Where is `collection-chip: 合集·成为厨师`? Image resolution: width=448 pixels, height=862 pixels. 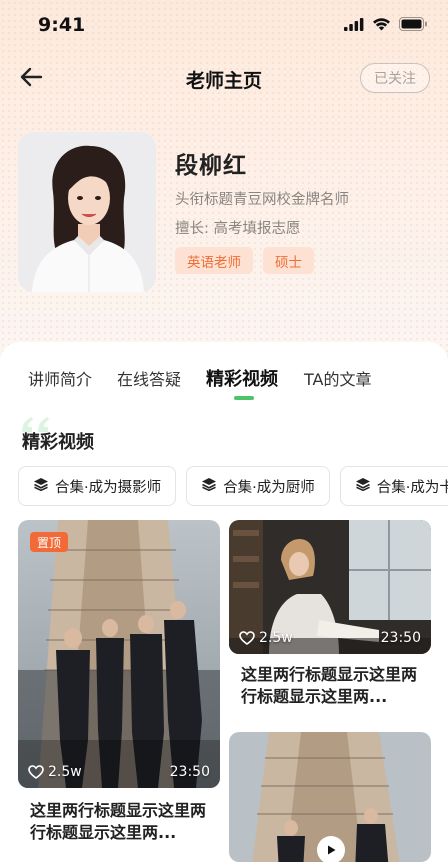
collection-chip: 合集·成为厨师 is located at coordinates (258, 486).